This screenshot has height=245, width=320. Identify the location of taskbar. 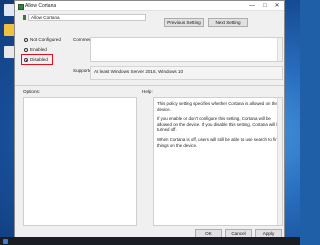
(150, 241).